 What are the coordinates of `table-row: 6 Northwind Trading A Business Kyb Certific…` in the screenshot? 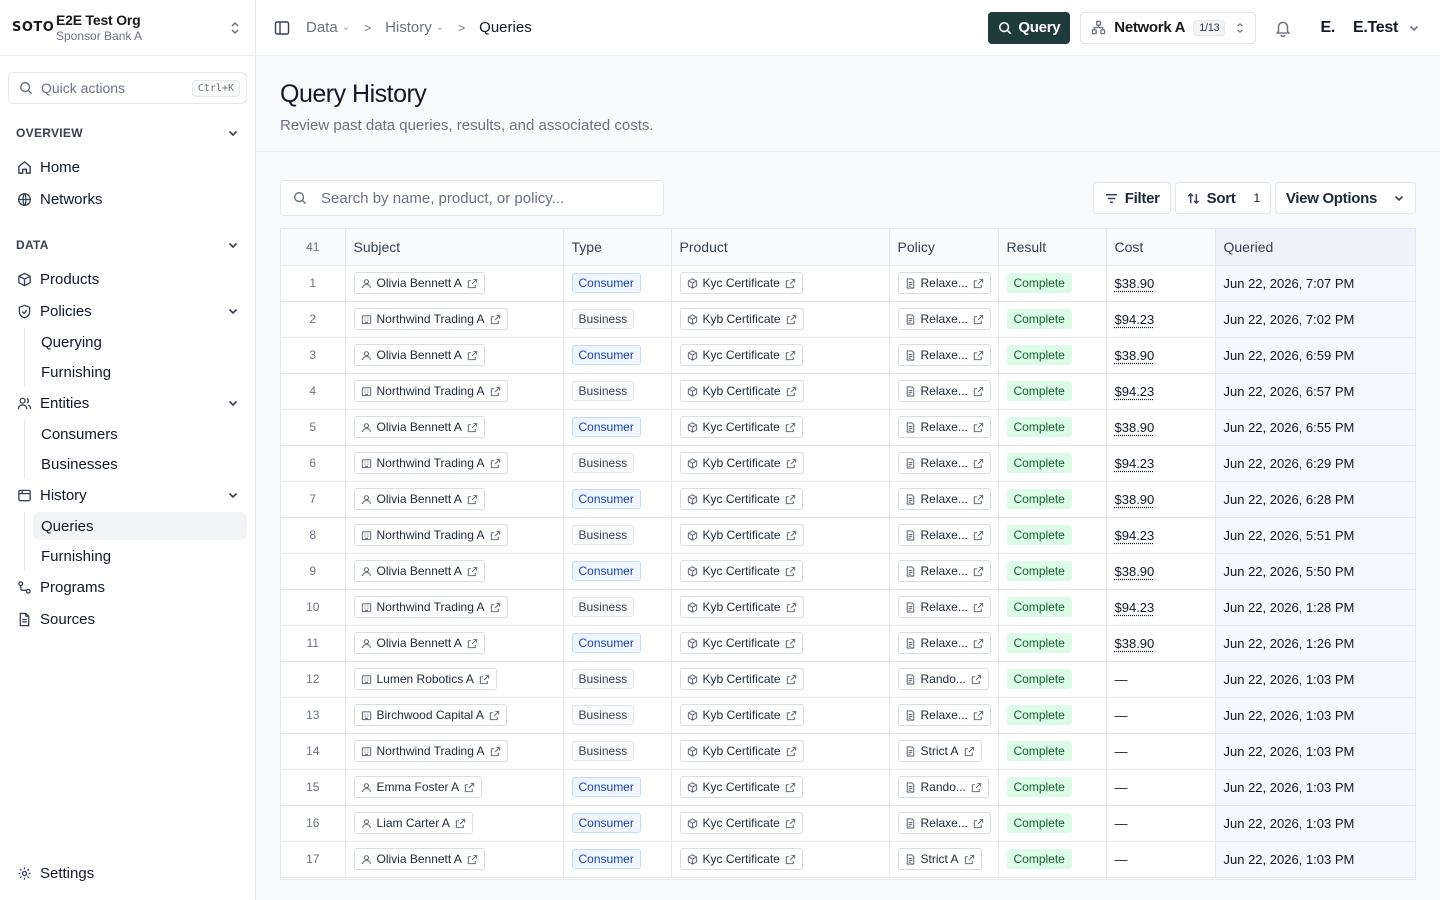 It's located at (848, 463).